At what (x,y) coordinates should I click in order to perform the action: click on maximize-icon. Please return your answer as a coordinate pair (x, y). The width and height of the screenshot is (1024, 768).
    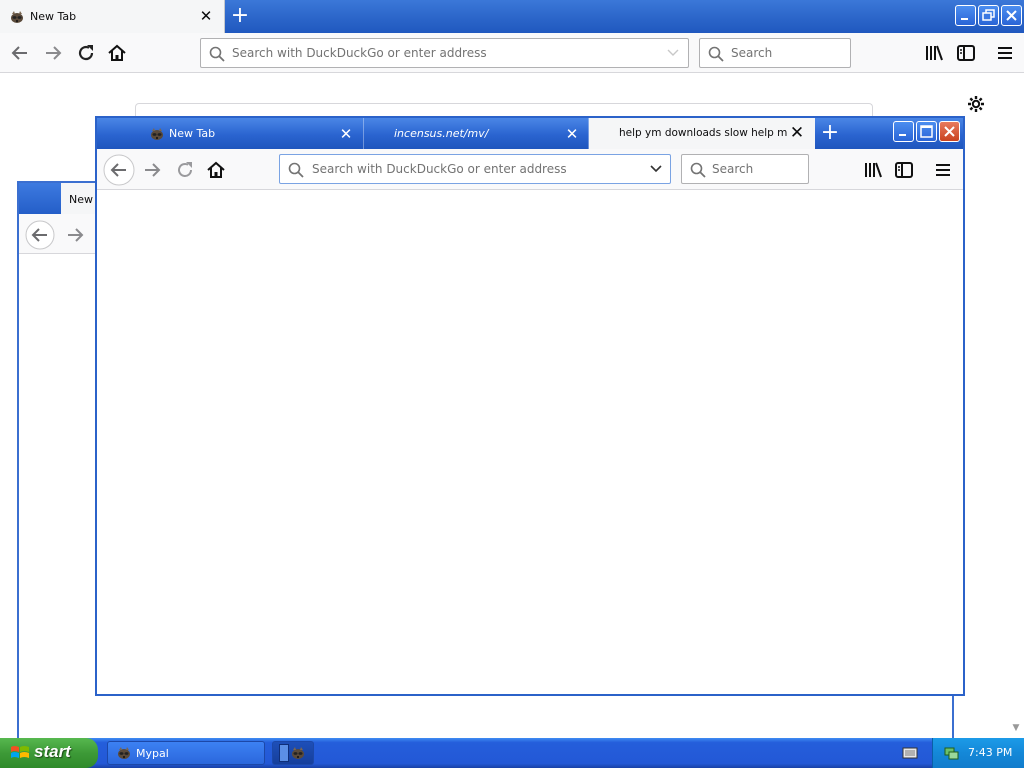
    Looking at the image, I should click on (926, 131).